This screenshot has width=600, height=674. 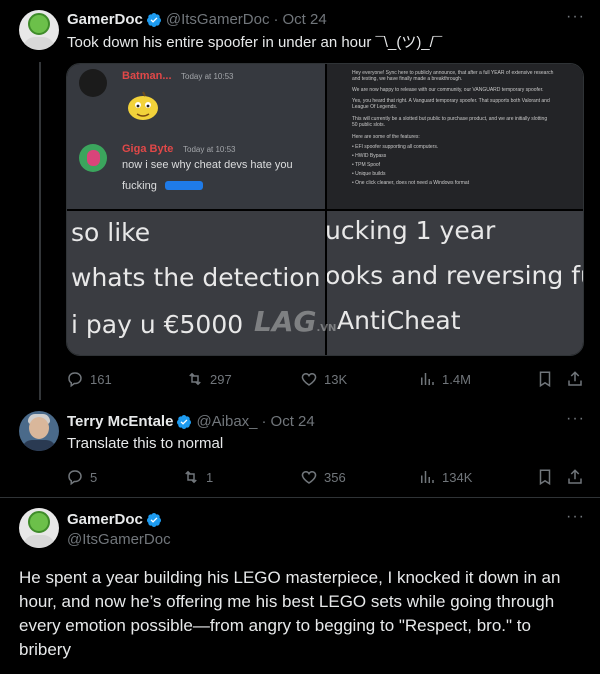 I want to click on discord-message-line1: now i see why cheat devs hate you, so click(x=207, y=165).